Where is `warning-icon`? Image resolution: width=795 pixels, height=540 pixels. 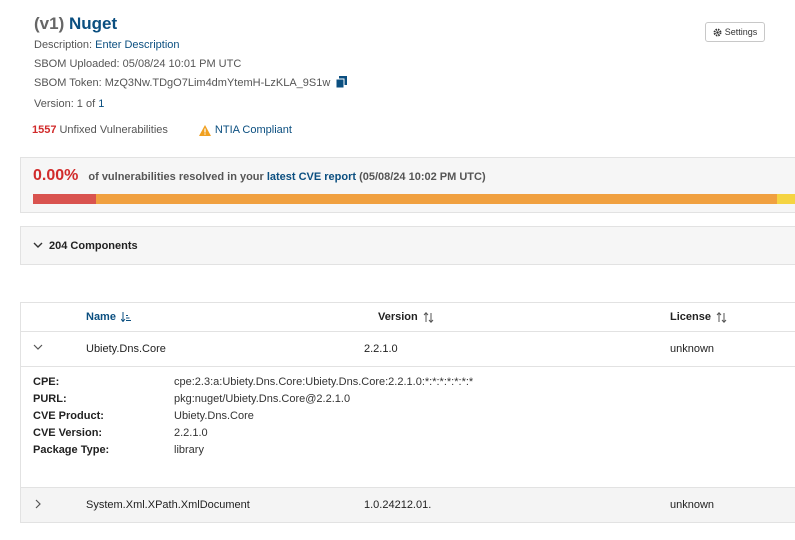 warning-icon is located at coordinates (204, 130).